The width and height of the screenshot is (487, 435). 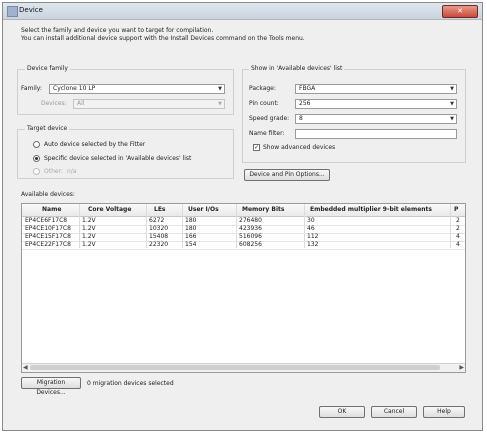 I want to click on table-row: EP4CE22F17C8 1.2V 22320 154 608256 132 4, so click(x=243, y=245).